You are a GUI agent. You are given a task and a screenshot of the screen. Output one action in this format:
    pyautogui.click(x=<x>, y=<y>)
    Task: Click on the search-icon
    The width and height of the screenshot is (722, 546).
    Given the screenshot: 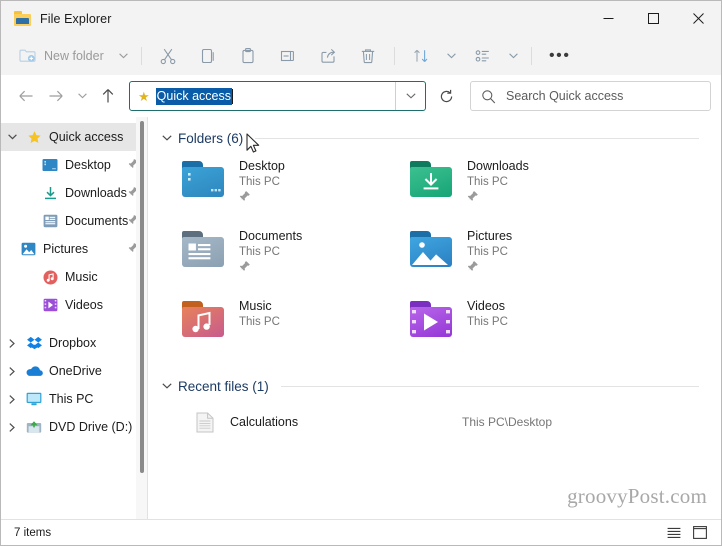 What is the action you would take?
    pyautogui.click(x=489, y=96)
    